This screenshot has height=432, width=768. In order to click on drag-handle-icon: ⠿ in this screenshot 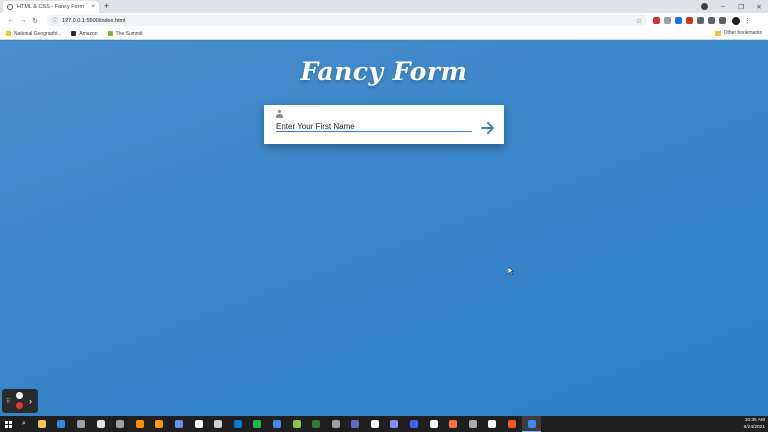, I will do `click(8, 401)`.